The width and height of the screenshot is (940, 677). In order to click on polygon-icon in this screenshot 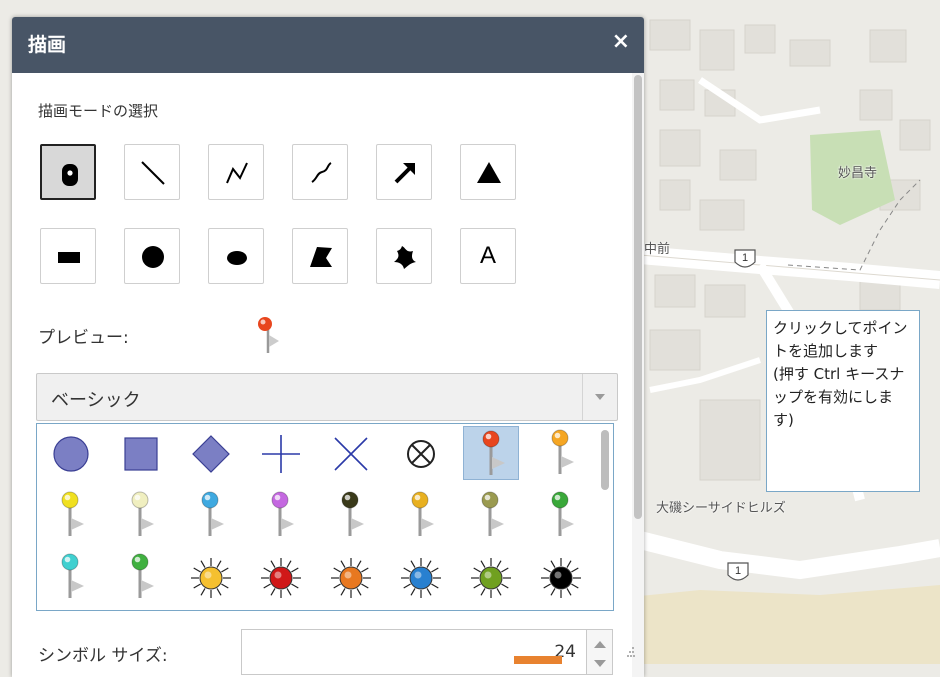, I will do `click(321, 257)`.